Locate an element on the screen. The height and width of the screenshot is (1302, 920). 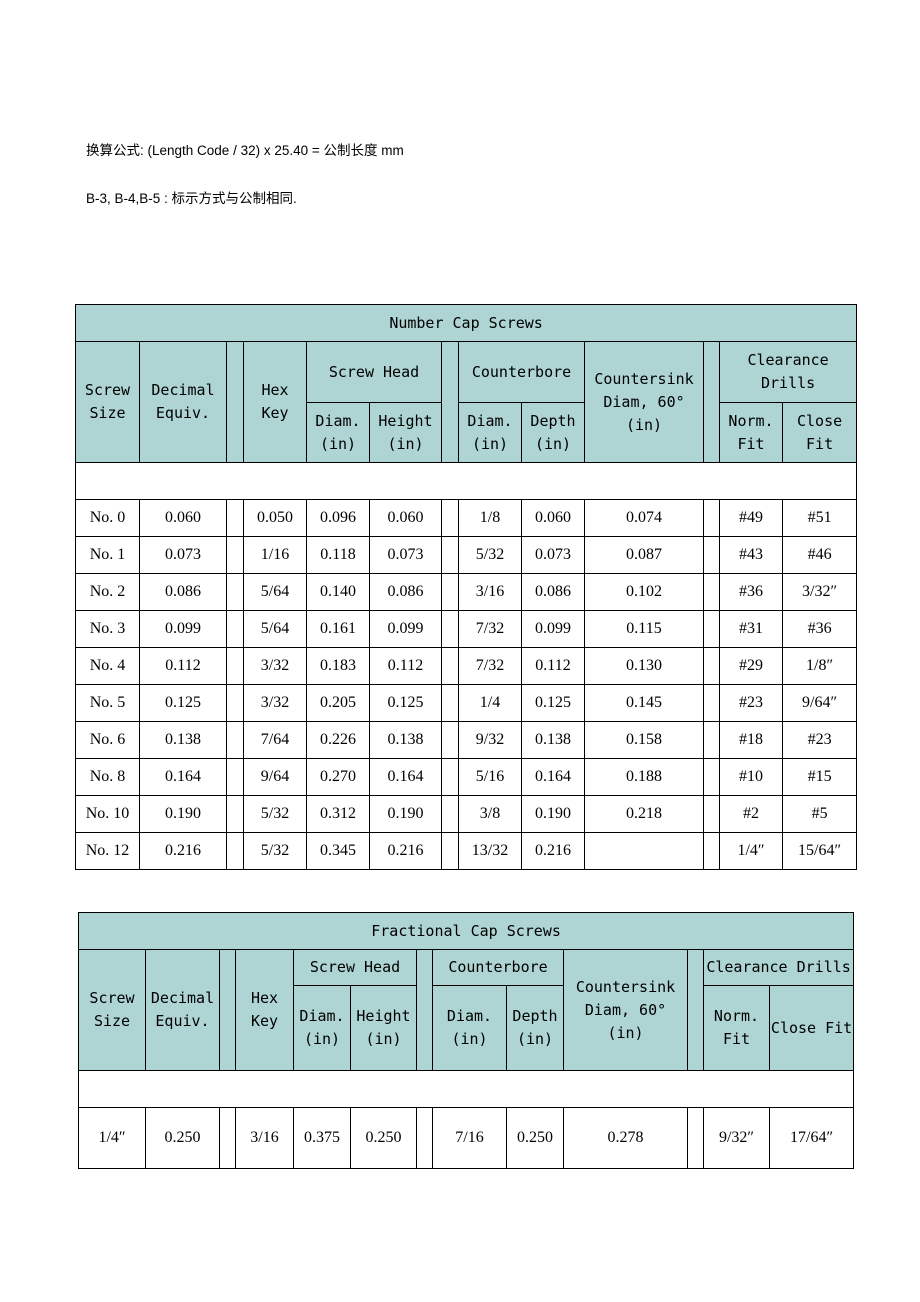
cell-hex-key: 3/32 is located at coordinates (275, 666).